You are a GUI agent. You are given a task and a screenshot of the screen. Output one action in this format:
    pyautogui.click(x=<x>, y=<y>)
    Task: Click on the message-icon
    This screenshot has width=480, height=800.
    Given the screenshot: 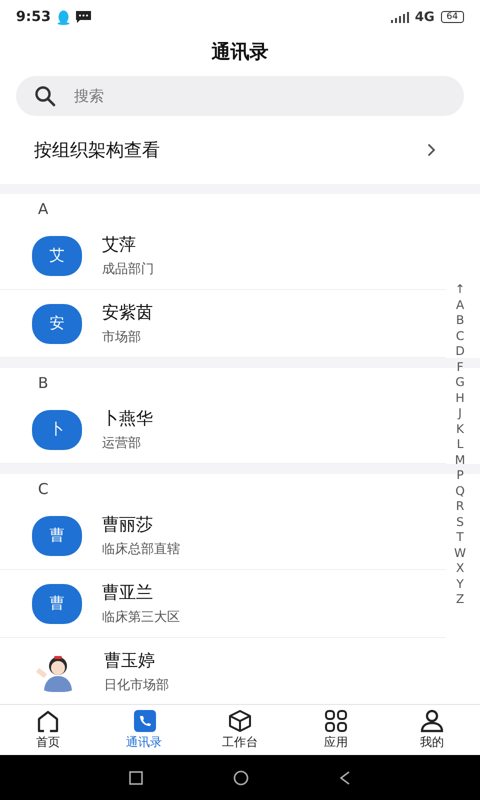 What is the action you would take?
    pyautogui.click(x=83, y=17)
    